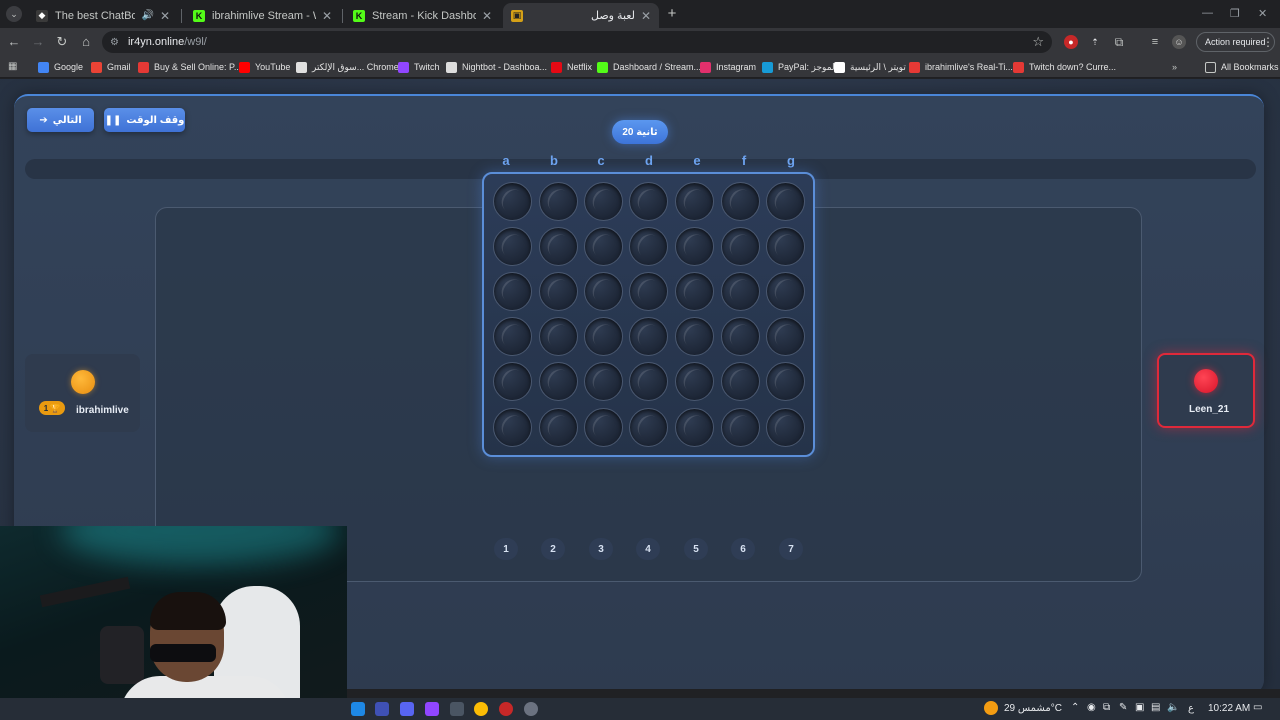 This screenshot has height=720, width=1280. Describe the element at coordinates (86, 42) in the screenshot. I see `home-icon: ⌂` at that location.